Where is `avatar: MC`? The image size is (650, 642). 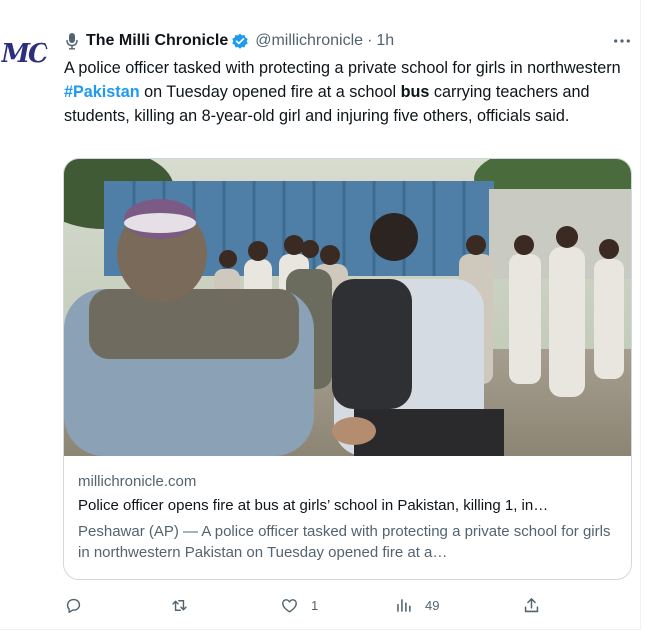
avatar: MC is located at coordinates (24, 54).